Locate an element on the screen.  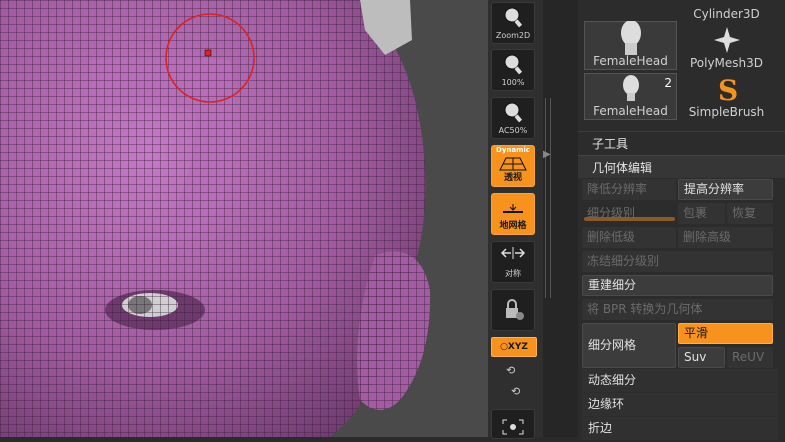
perspective-button: Dynamic 透视 is located at coordinates (513, 166).